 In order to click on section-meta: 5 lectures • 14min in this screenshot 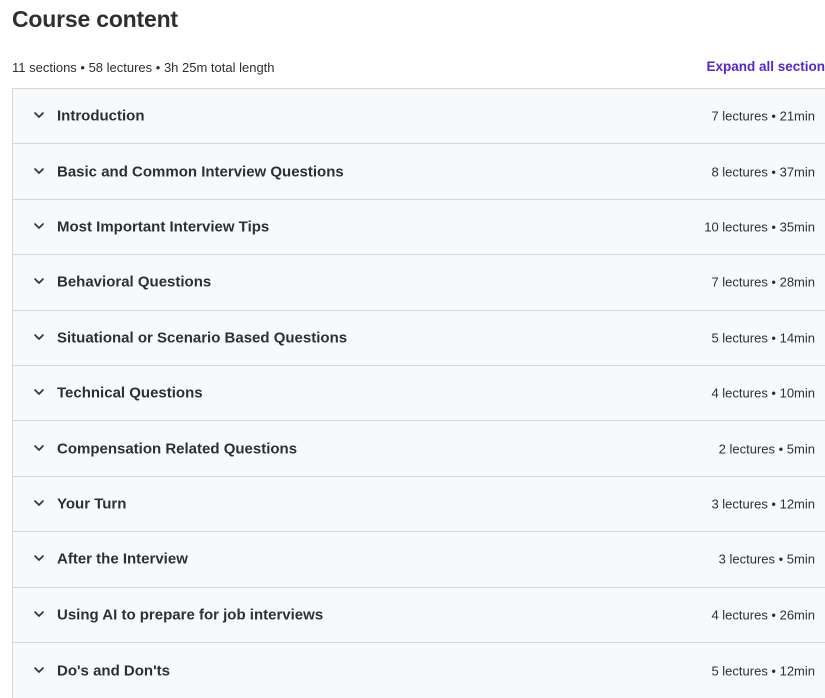, I will do `click(763, 338)`.